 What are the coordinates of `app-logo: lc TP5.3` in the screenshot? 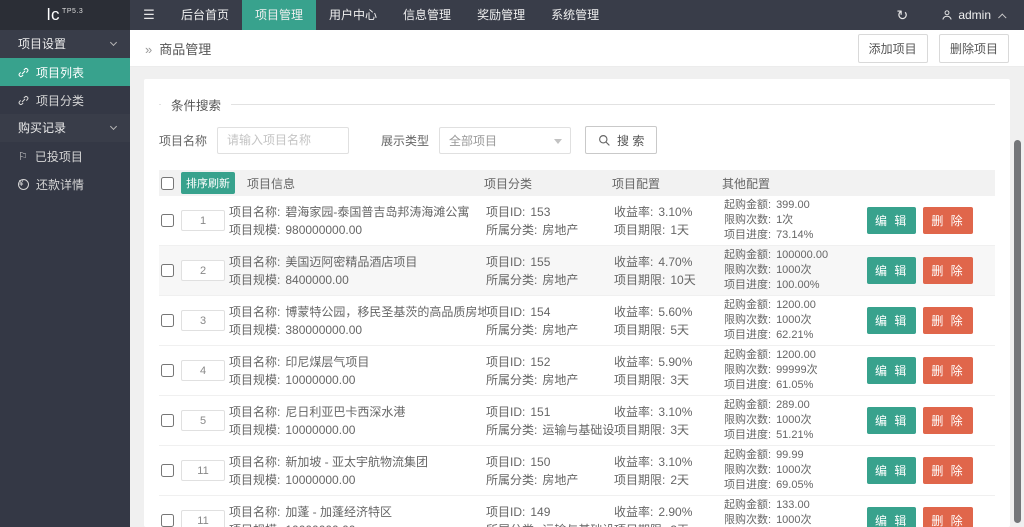 It's located at (65, 15).